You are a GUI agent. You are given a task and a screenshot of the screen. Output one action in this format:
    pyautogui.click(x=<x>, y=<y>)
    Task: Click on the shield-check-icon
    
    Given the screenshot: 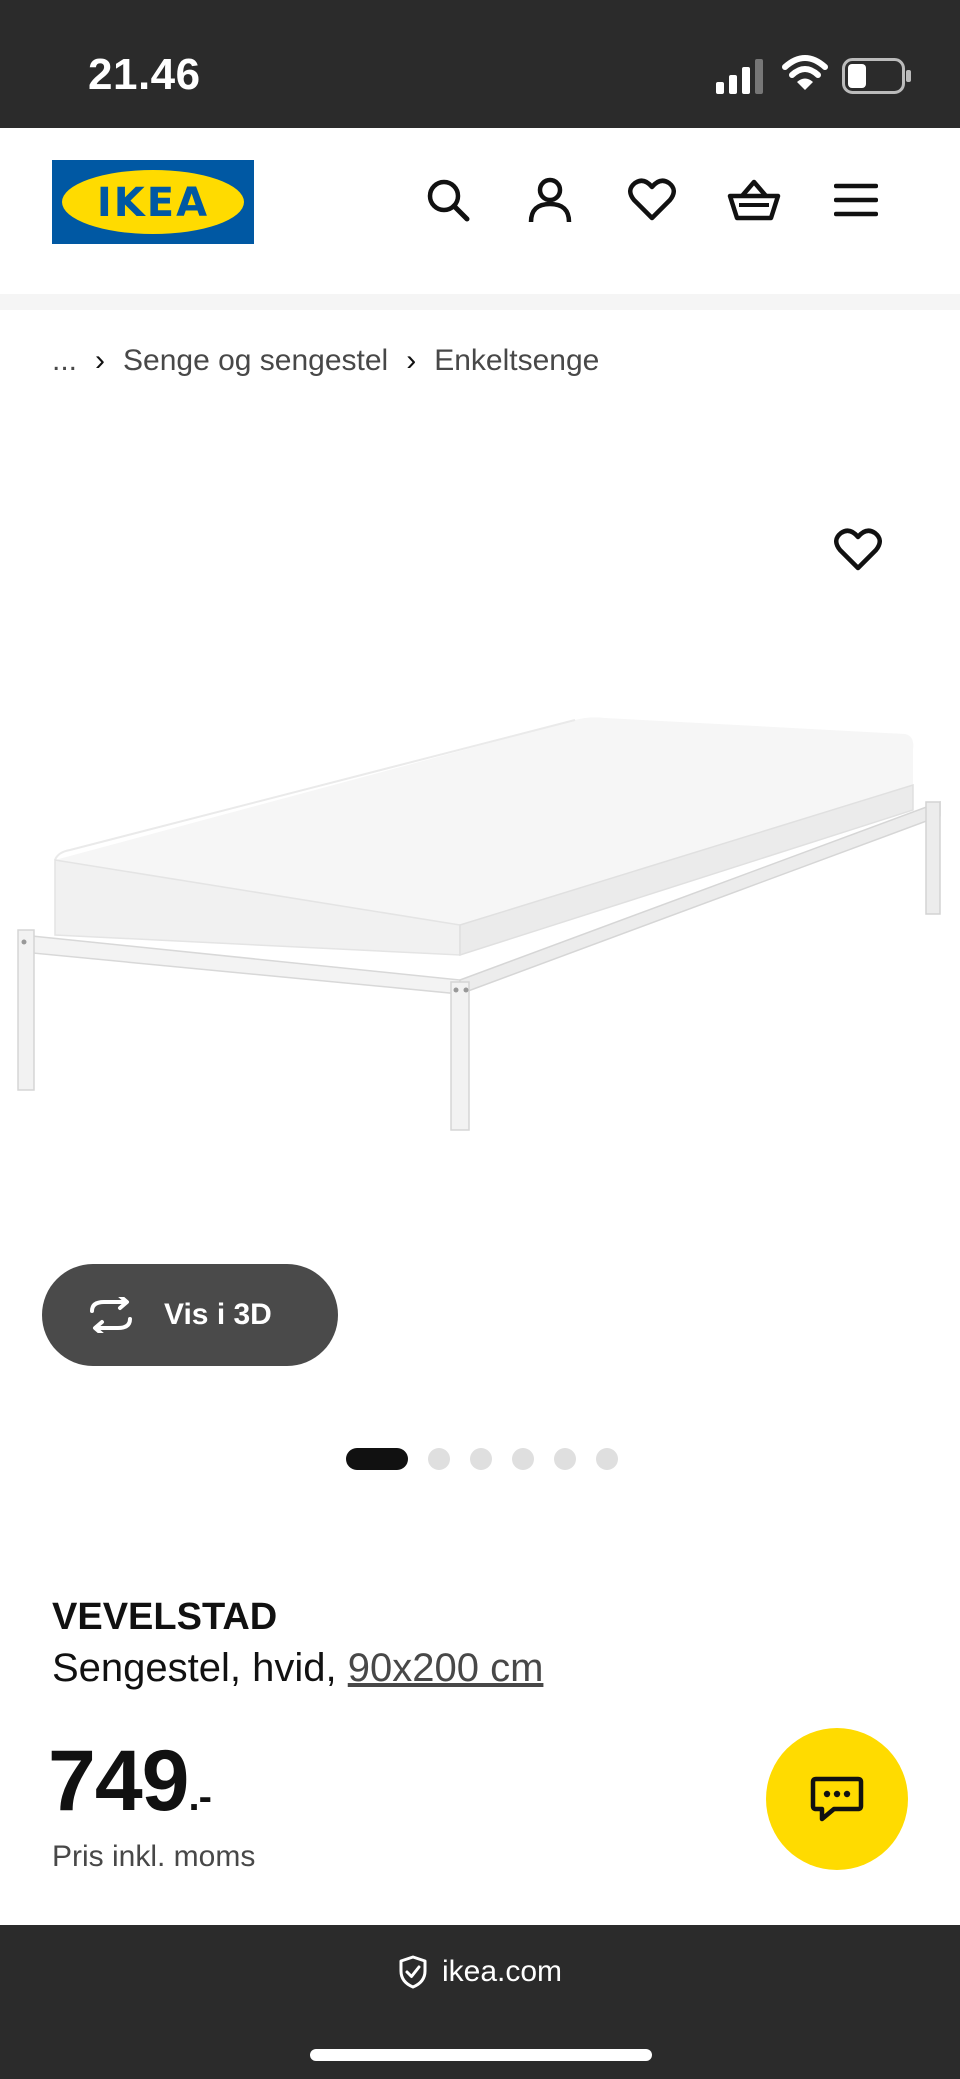 What is the action you would take?
    pyautogui.click(x=413, y=1972)
    